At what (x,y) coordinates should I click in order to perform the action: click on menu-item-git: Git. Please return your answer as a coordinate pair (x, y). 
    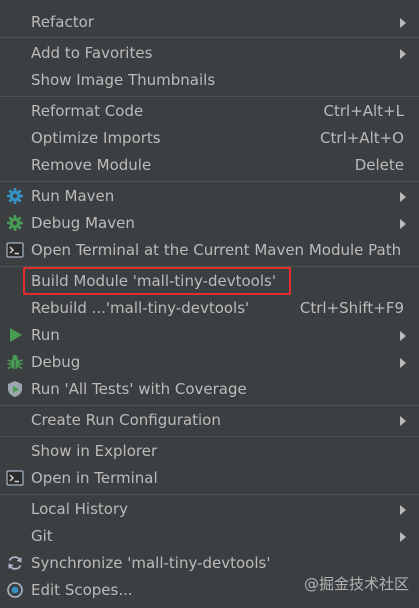
    Looking at the image, I should click on (209, 536).